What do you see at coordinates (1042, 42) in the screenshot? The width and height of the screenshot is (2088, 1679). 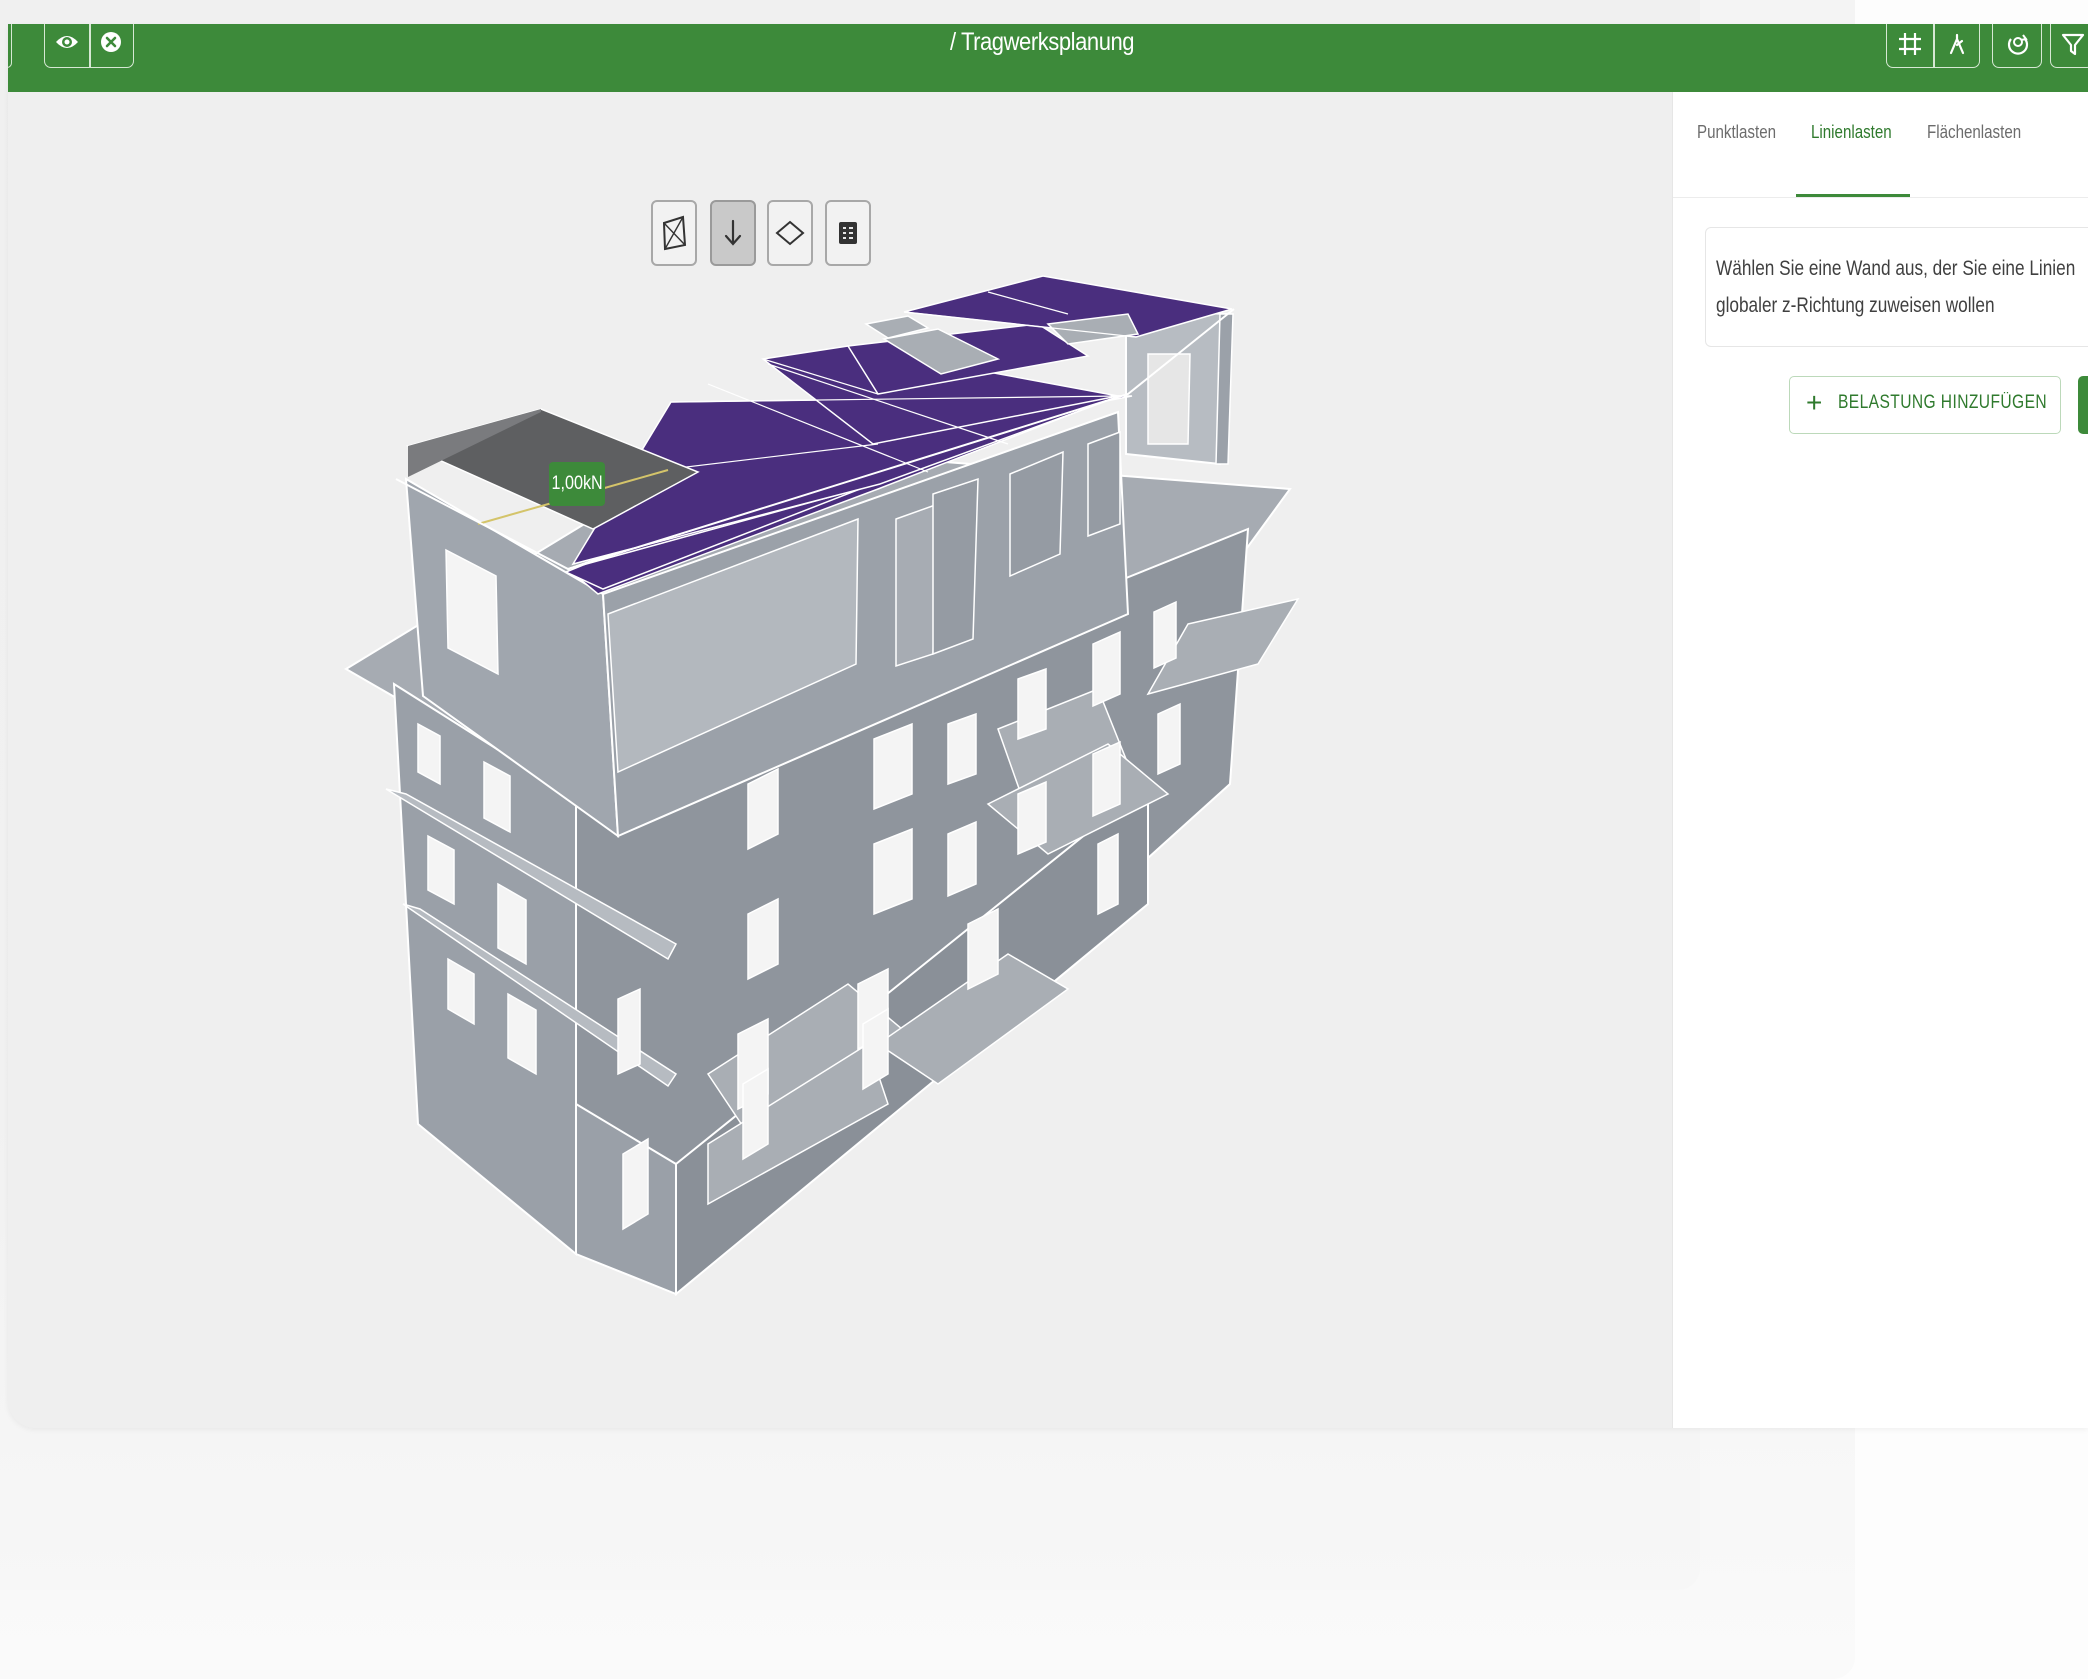 I see `page-title: / Tragwerksplanung` at bounding box center [1042, 42].